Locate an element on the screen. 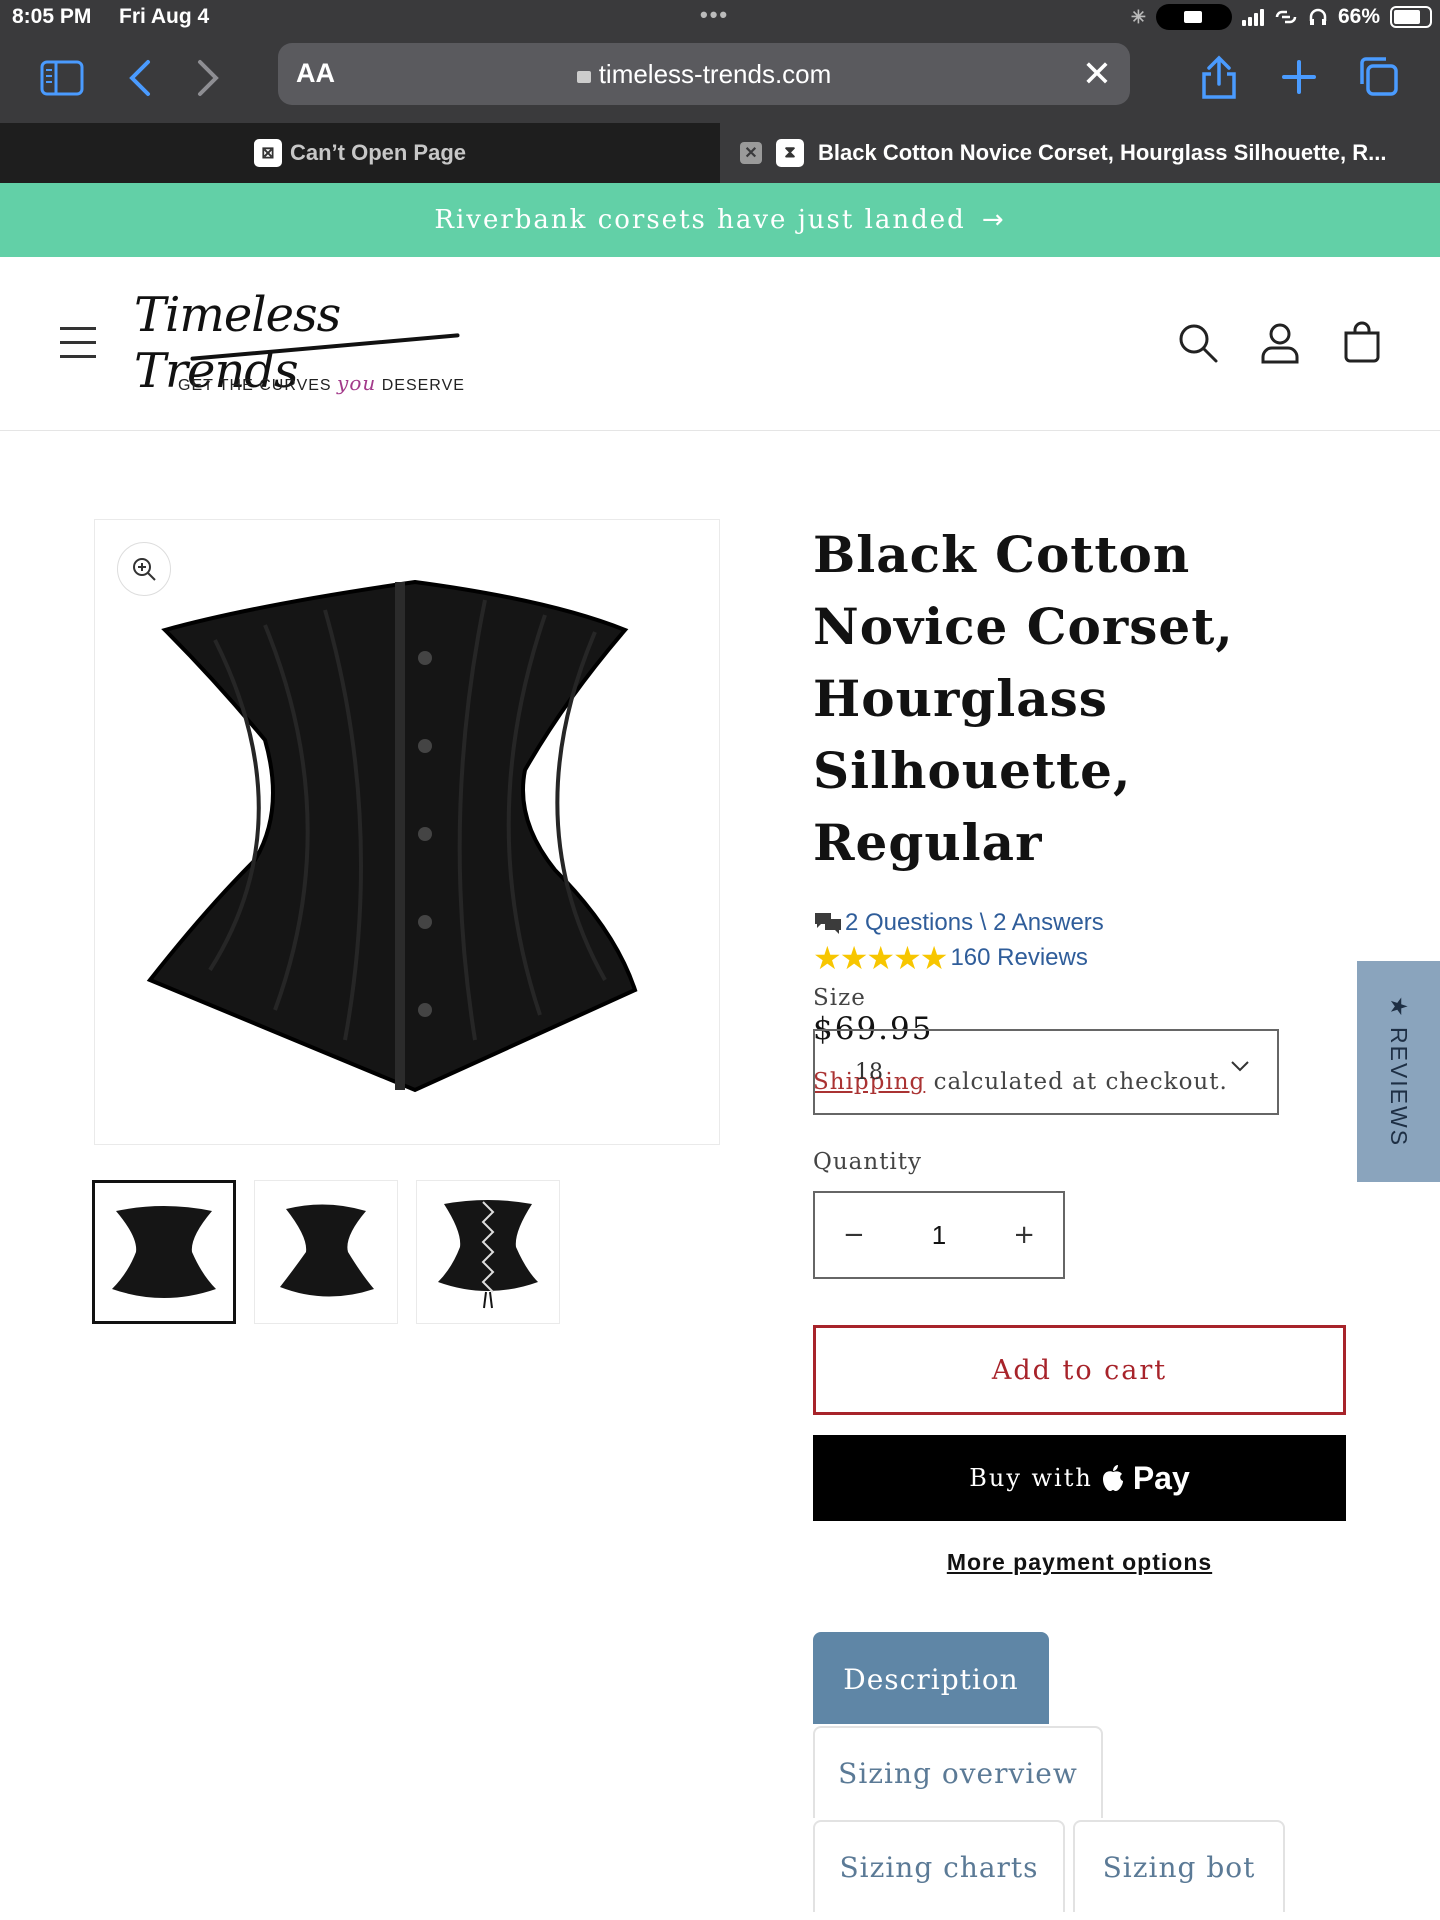 Image resolution: width=1440 pixels, height=1920 pixels. star-rating-icon: ★★★★★ is located at coordinates (880, 958).